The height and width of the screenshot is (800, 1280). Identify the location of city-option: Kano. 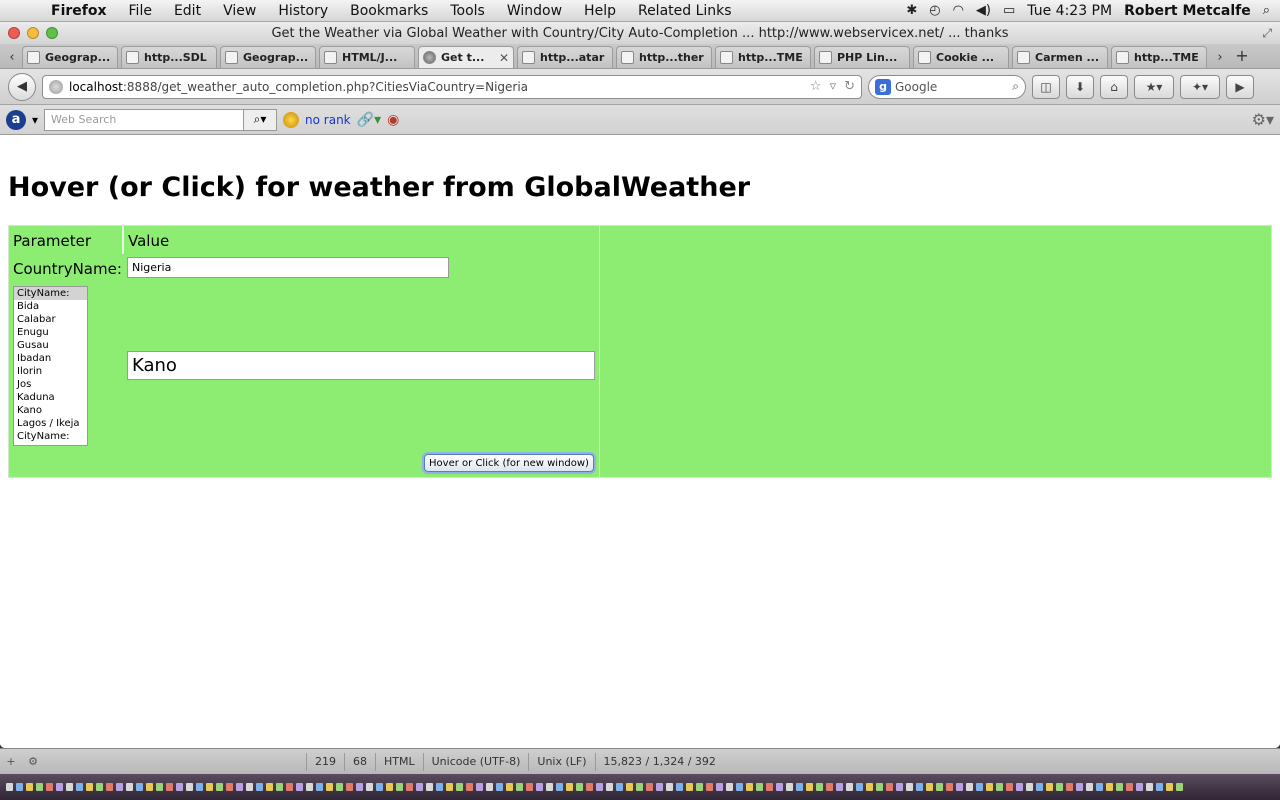
(50, 410).